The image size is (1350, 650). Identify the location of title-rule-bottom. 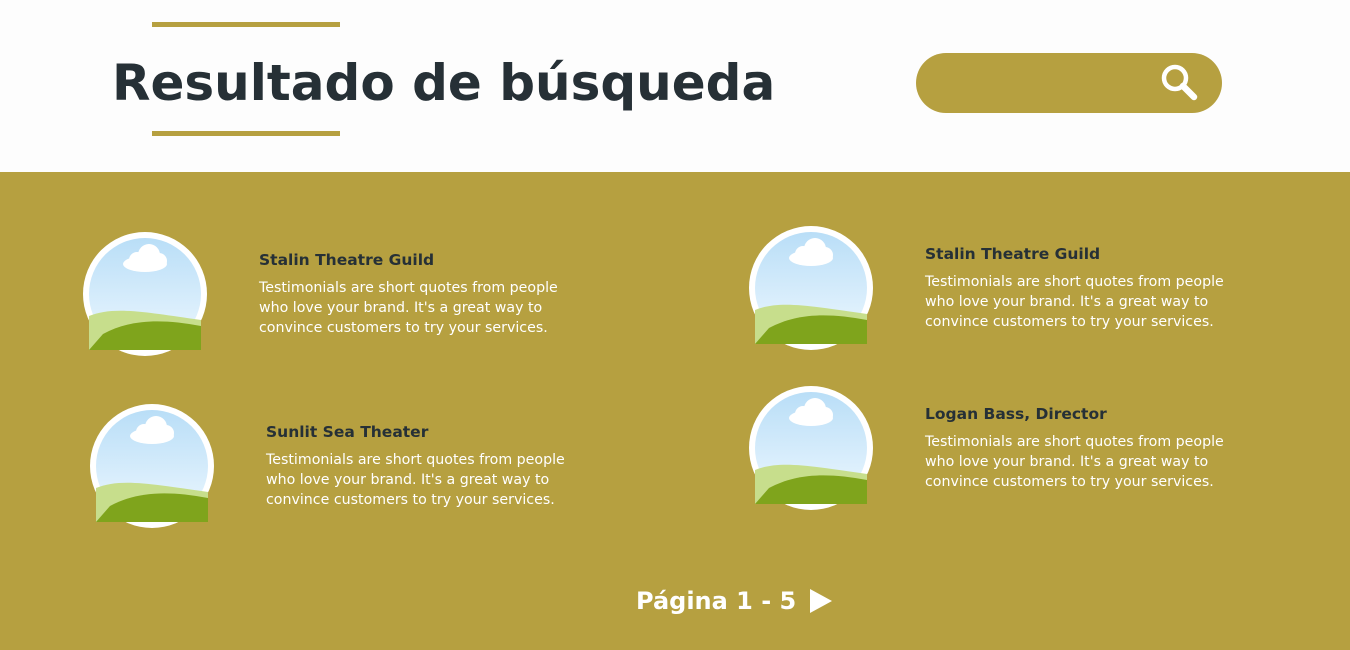
(246, 133).